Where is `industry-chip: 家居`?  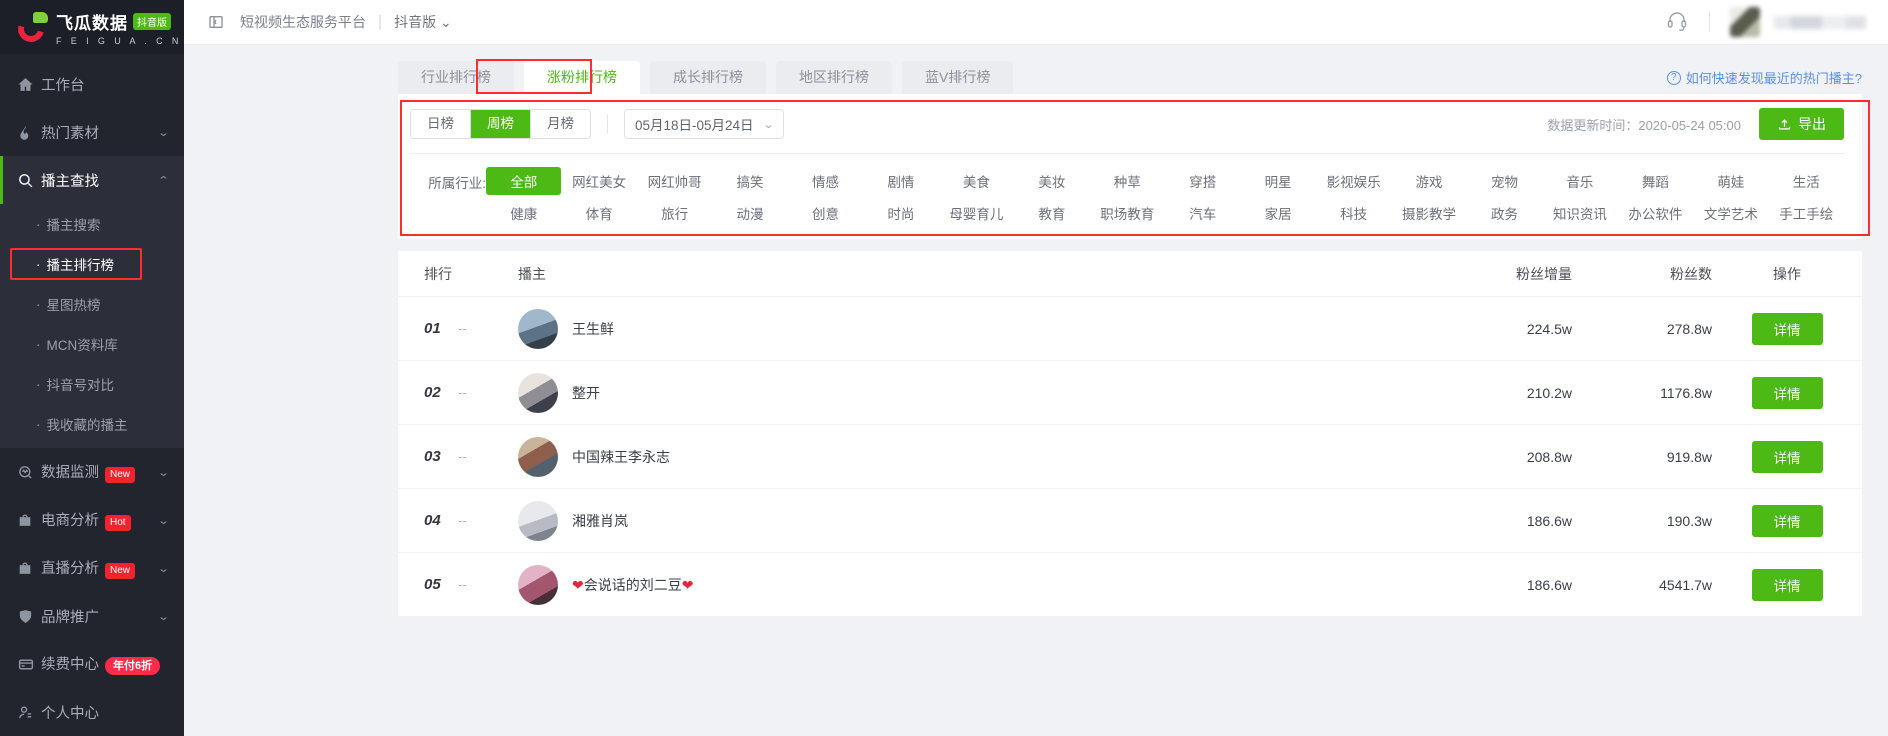 industry-chip: 家居 is located at coordinates (1277, 213).